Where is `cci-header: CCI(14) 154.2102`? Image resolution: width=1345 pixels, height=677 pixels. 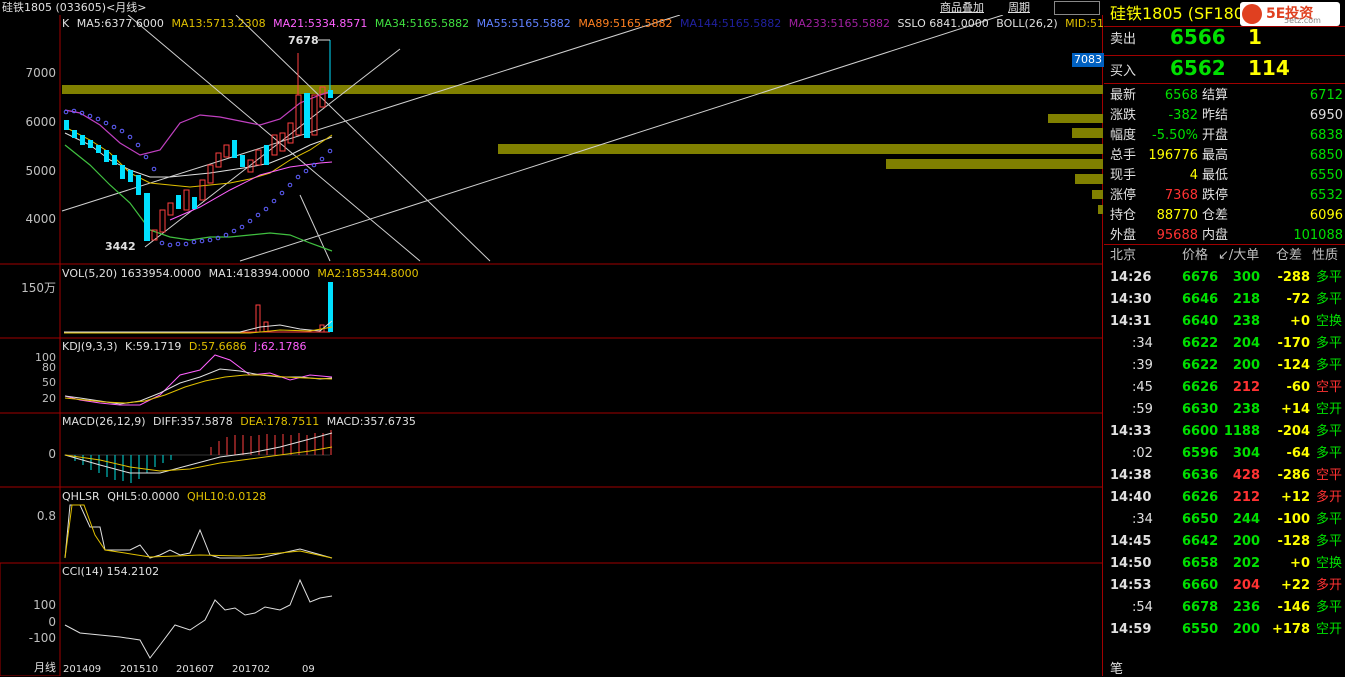
cci-header: CCI(14) 154.2102 is located at coordinates (111, 571).